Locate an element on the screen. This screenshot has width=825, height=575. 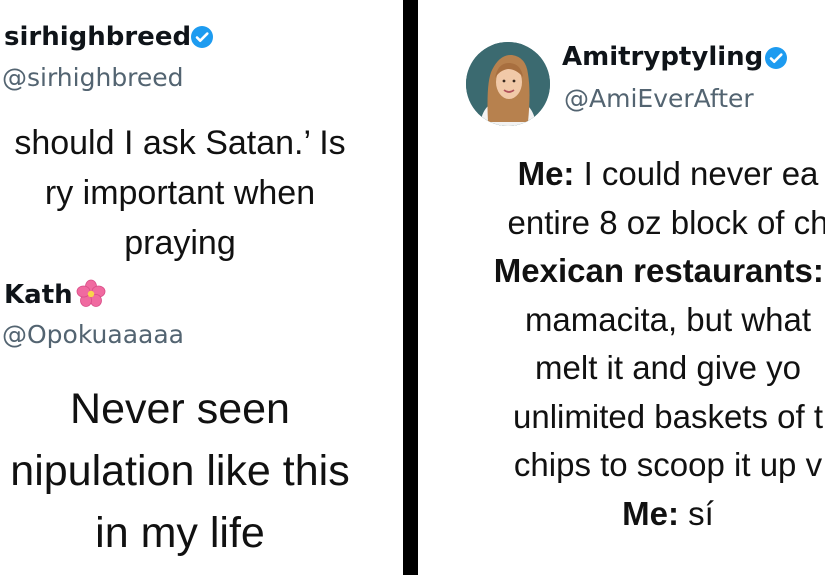
tweet-text-line: ry important when is located at coordinates (180, 193).